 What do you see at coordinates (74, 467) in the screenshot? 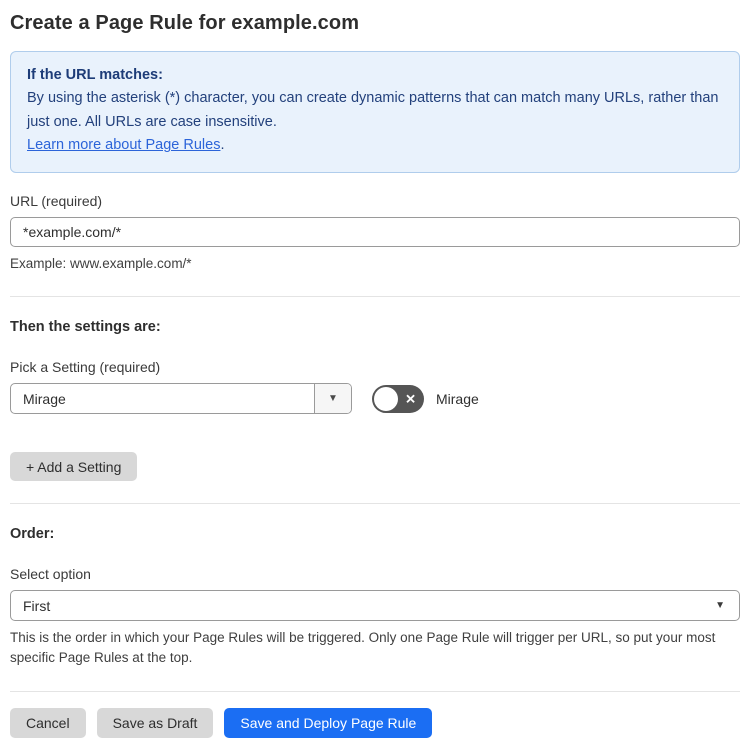
I see `add-setting-button: + Add a Setting` at bounding box center [74, 467].